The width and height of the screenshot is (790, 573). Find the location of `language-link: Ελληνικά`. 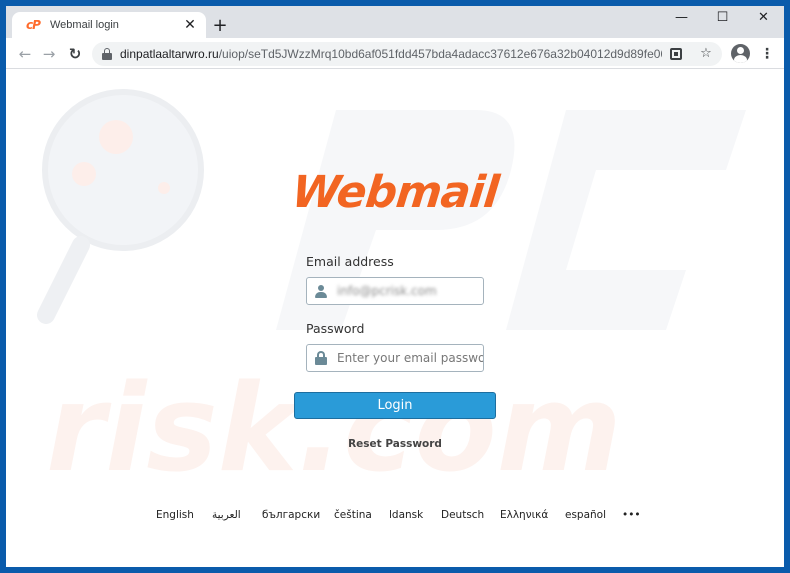

language-link: Ελληνικά is located at coordinates (524, 515).